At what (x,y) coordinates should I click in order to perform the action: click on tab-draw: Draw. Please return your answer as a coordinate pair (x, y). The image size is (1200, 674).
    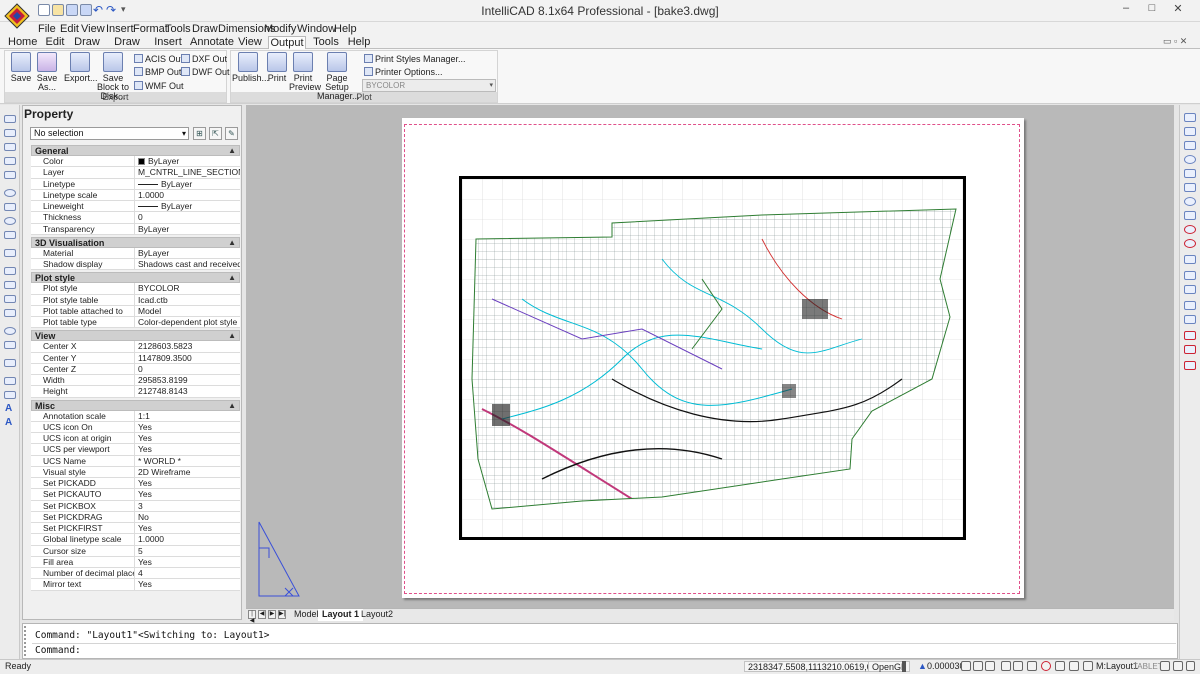
    Looking at the image, I should click on (87, 42).